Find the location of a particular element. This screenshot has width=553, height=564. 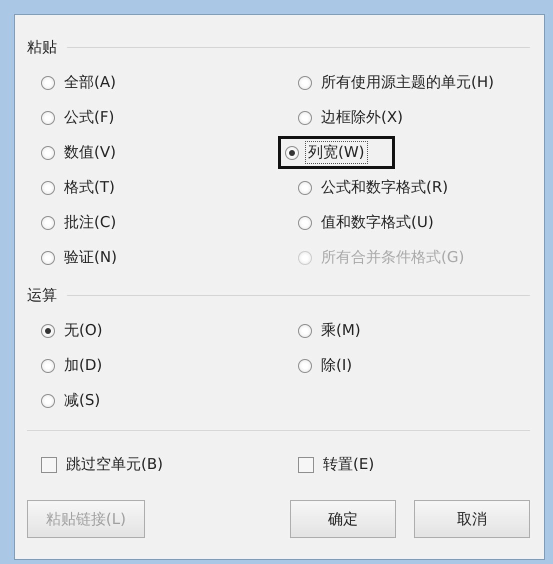

option-label: 全部(A) is located at coordinates (90, 82).